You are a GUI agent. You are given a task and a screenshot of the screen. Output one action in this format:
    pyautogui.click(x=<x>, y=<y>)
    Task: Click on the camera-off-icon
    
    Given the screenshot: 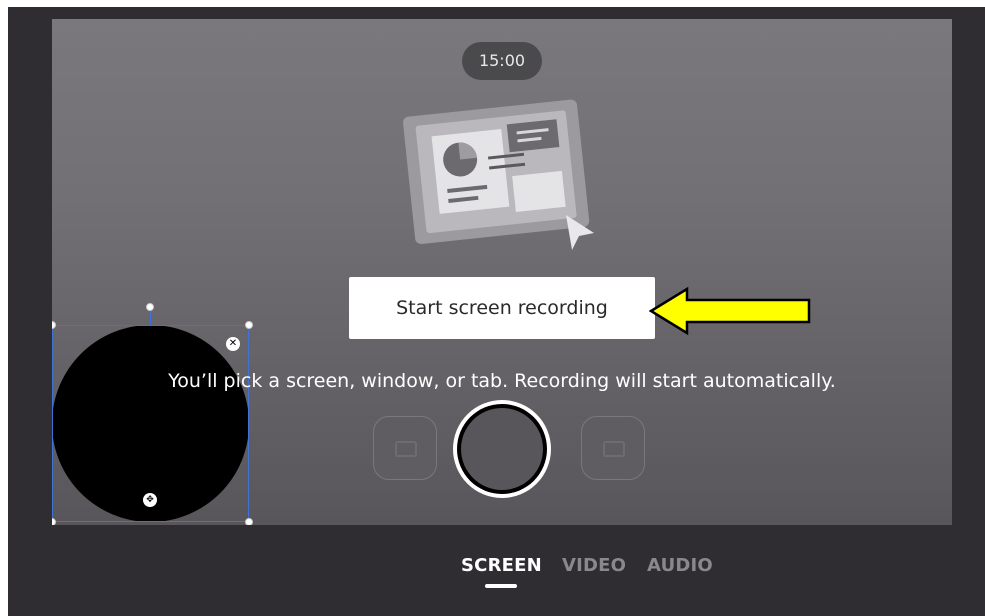 What is the action you would take?
    pyautogui.click(x=406, y=449)
    